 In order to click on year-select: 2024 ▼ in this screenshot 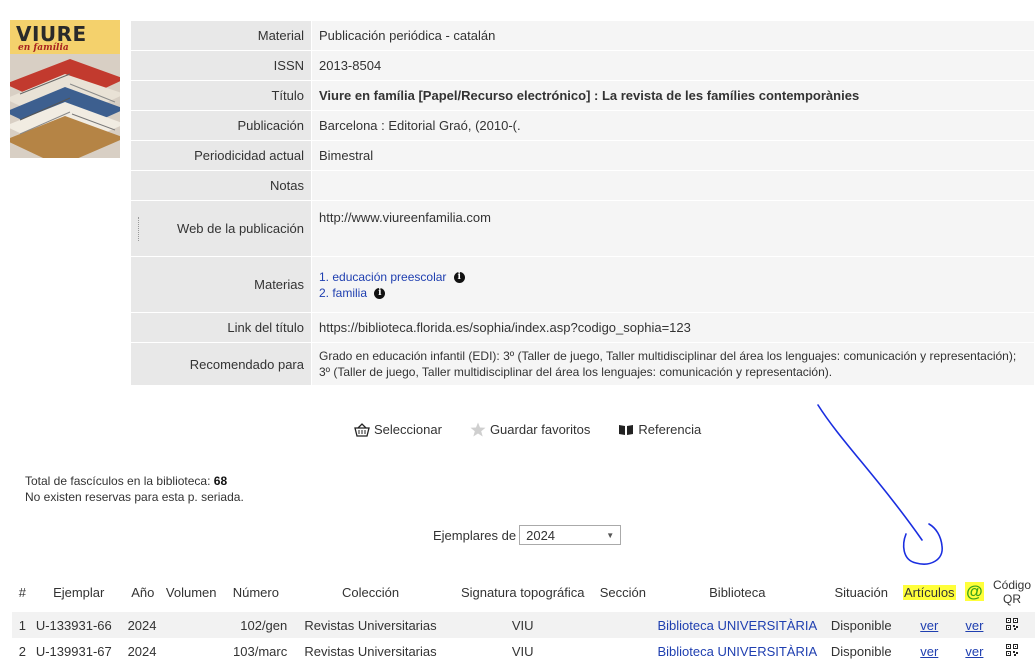, I will do `click(570, 535)`.